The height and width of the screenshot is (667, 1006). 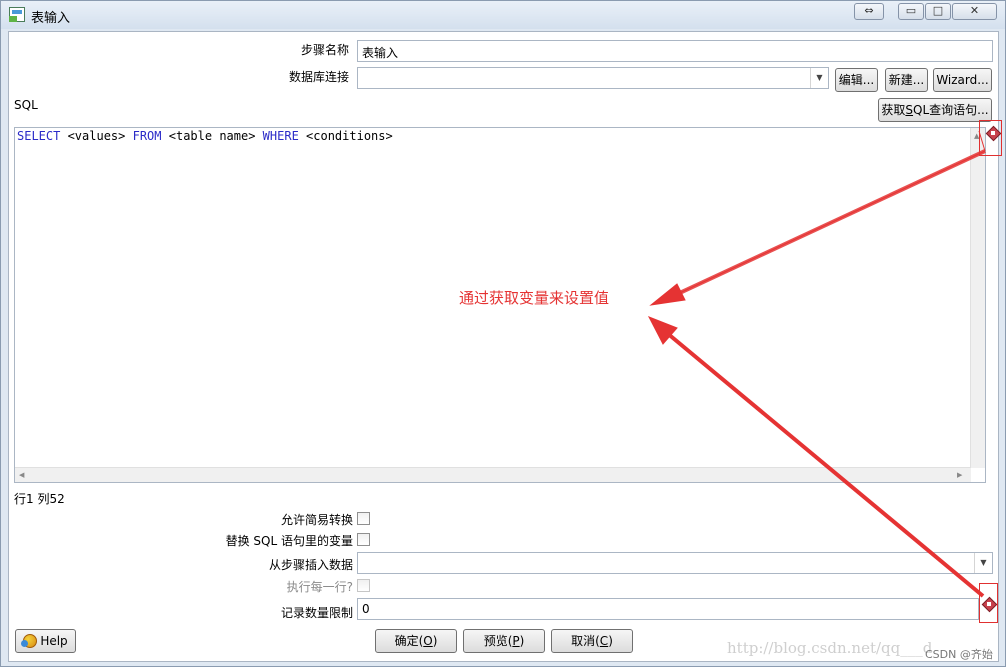 What do you see at coordinates (830, 648) in the screenshot?
I see `watermark-url: http://blog.csdn.net/qq___d` at bounding box center [830, 648].